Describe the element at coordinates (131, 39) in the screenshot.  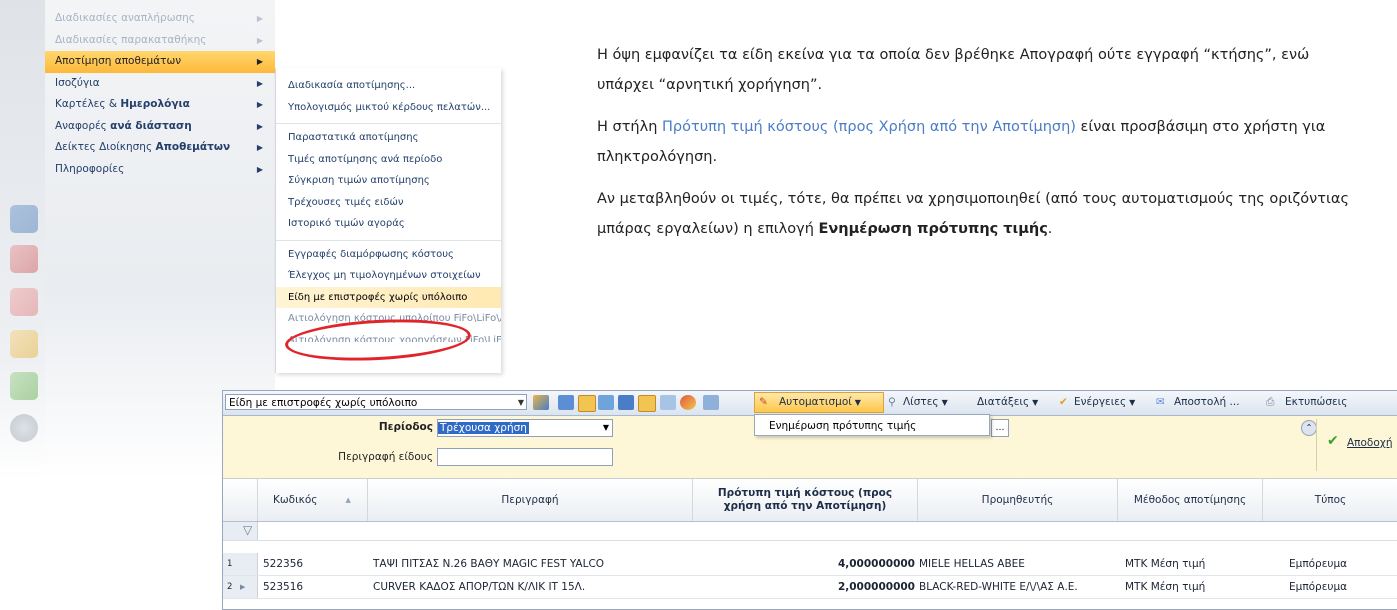
I see `menu-item-label: Διαδικασίες παρακαταθήκης` at that location.